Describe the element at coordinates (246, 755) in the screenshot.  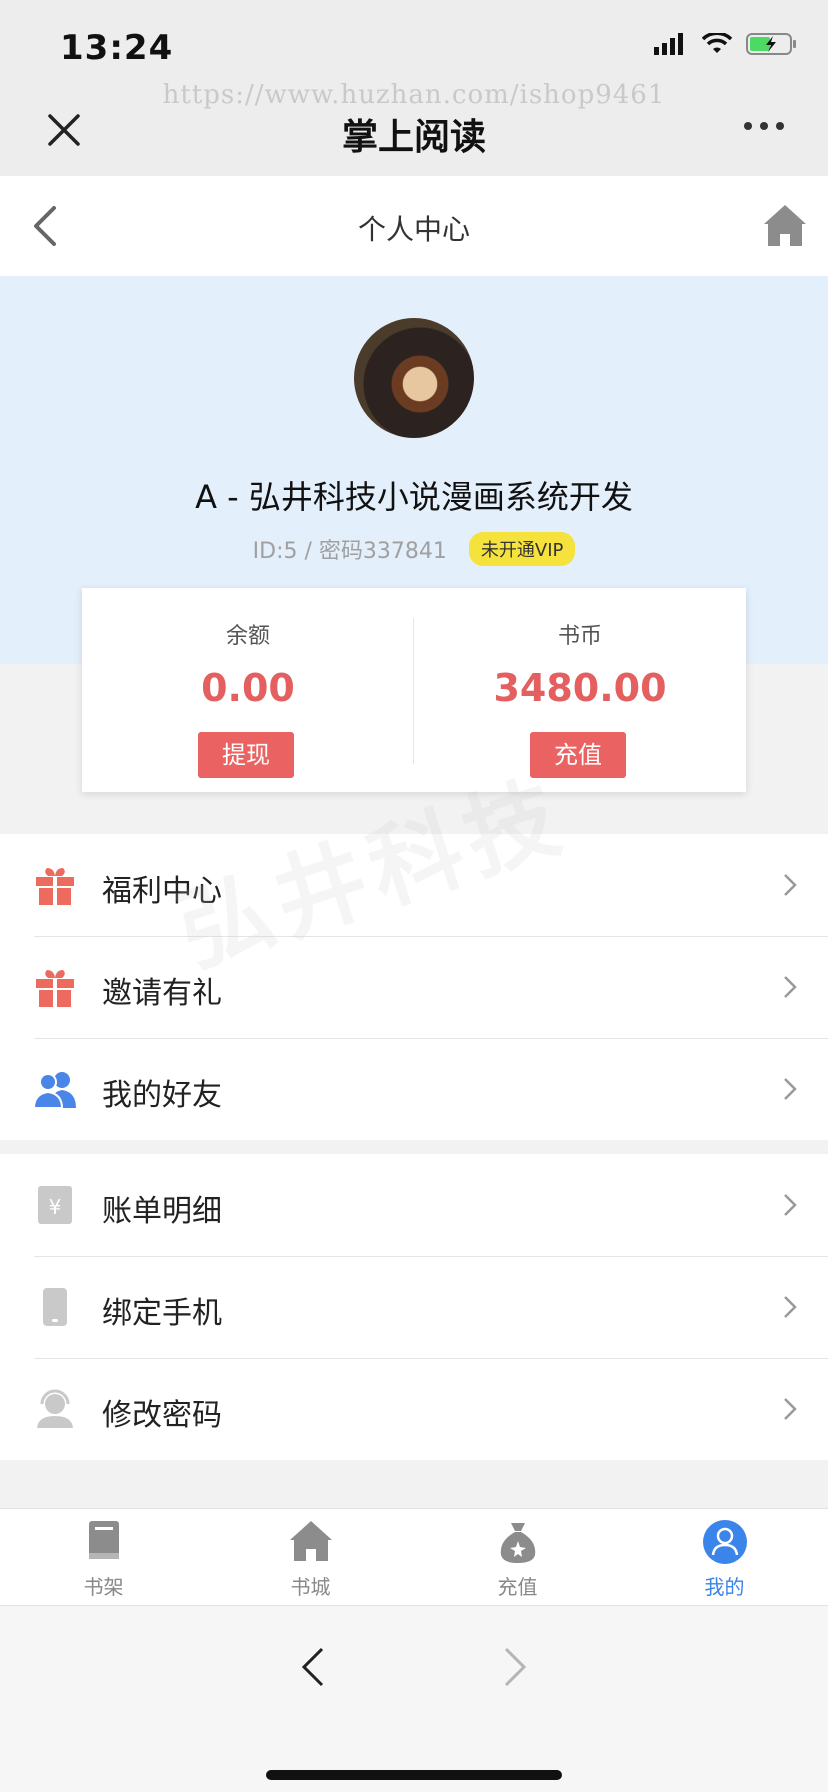
I see `withdraw-button: 提现` at that location.